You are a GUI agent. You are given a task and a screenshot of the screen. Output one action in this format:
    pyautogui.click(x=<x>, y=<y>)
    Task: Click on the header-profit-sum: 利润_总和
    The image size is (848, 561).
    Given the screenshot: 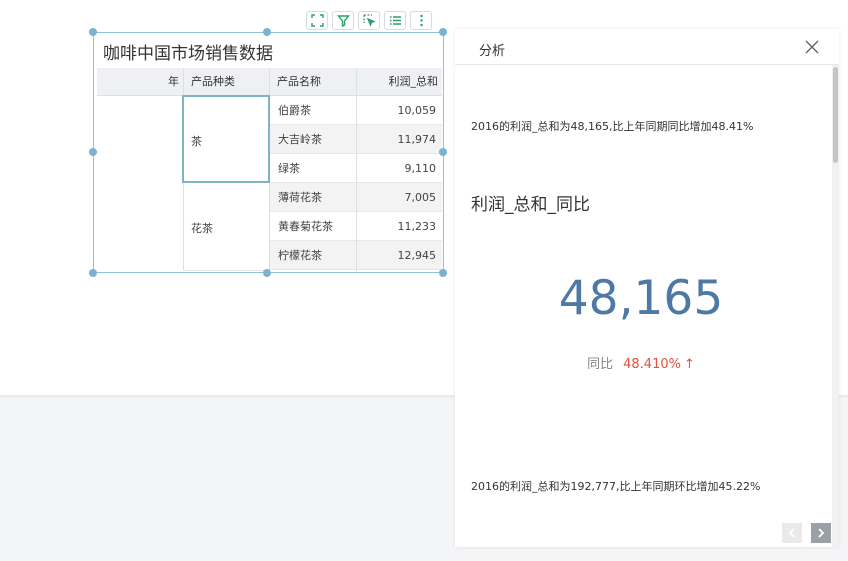 What is the action you would take?
    pyautogui.click(x=399, y=82)
    